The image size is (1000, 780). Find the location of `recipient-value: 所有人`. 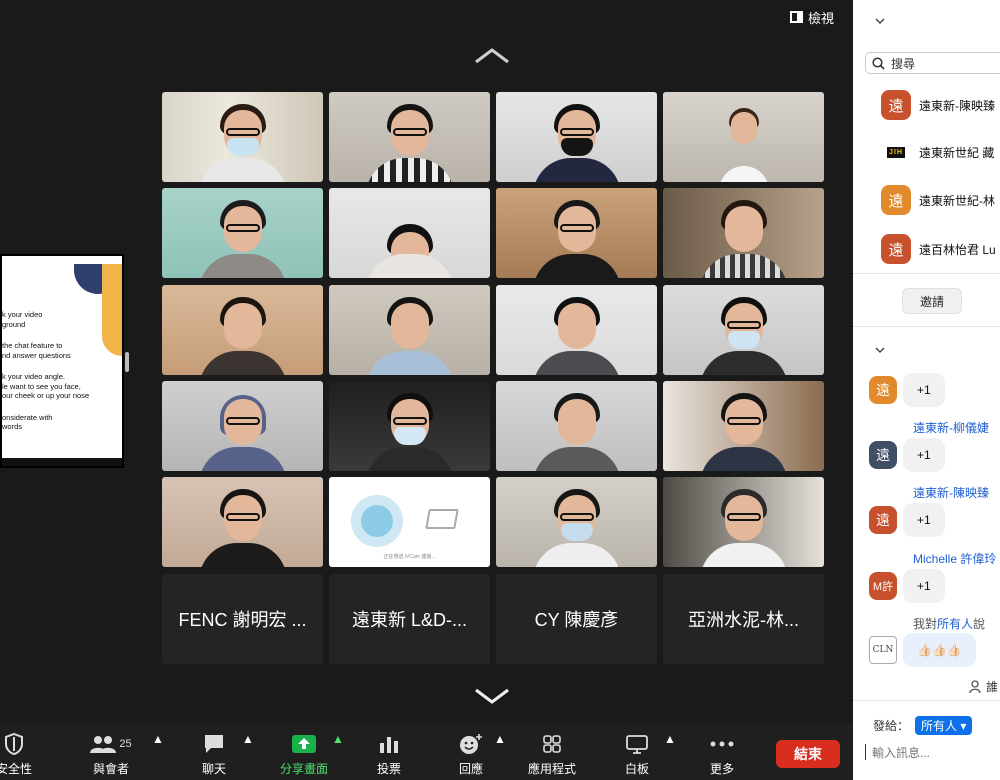

recipient-value: 所有人 is located at coordinates (939, 726).